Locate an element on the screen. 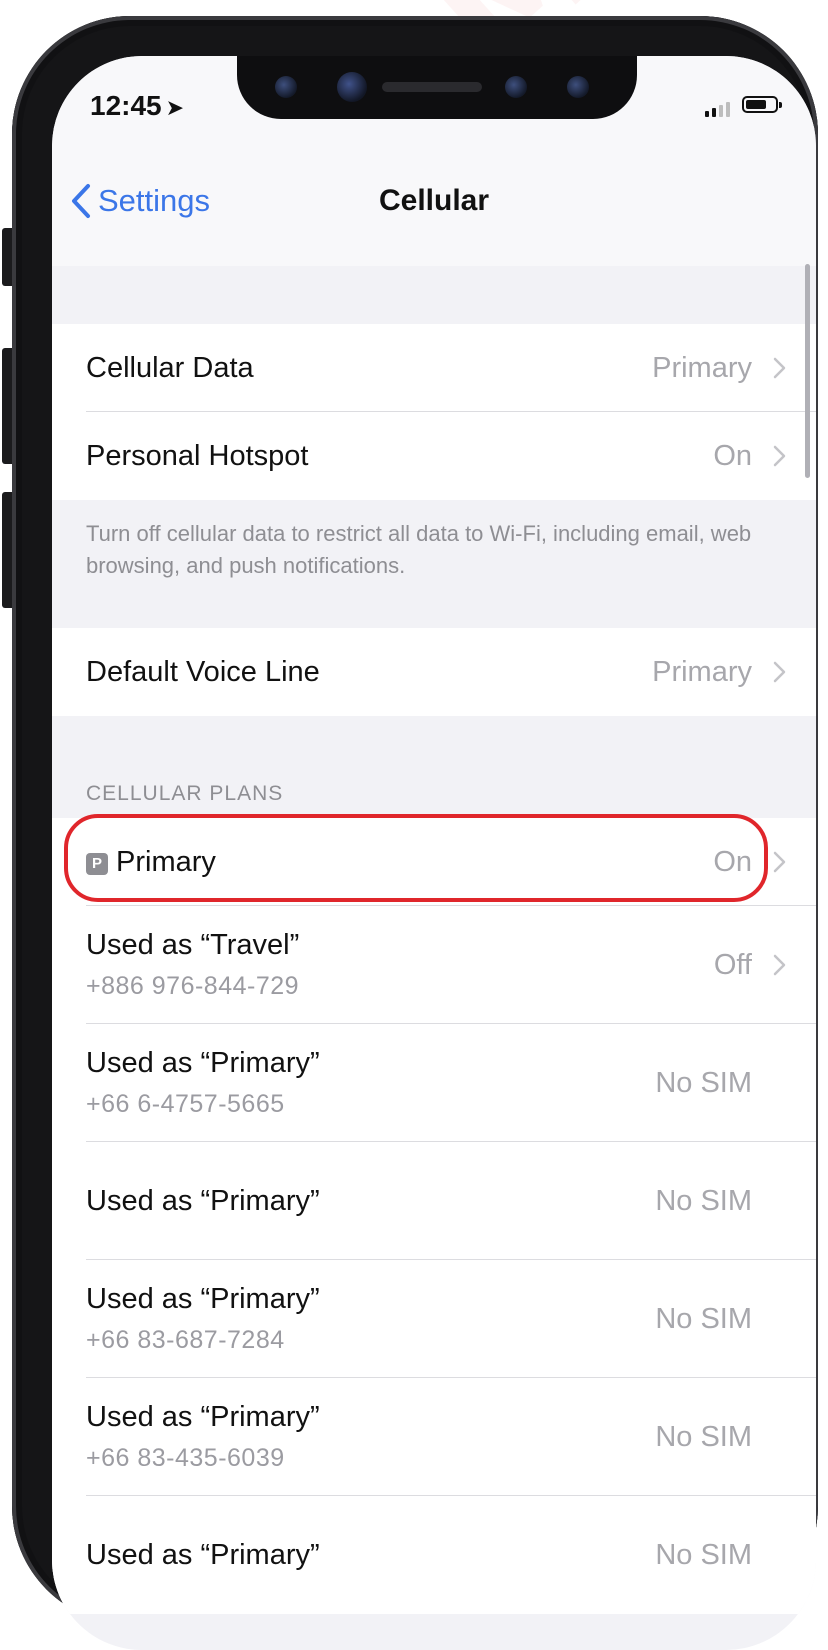 The image size is (828, 1650). voice-group: Default Voice Line Primary is located at coordinates (434, 672).